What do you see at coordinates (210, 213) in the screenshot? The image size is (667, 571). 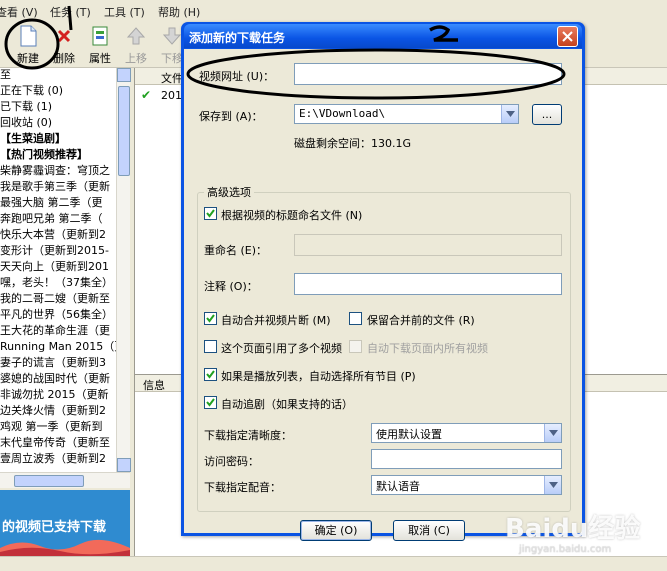 I see `name-by-title-checkbox` at bounding box center [210, 213].